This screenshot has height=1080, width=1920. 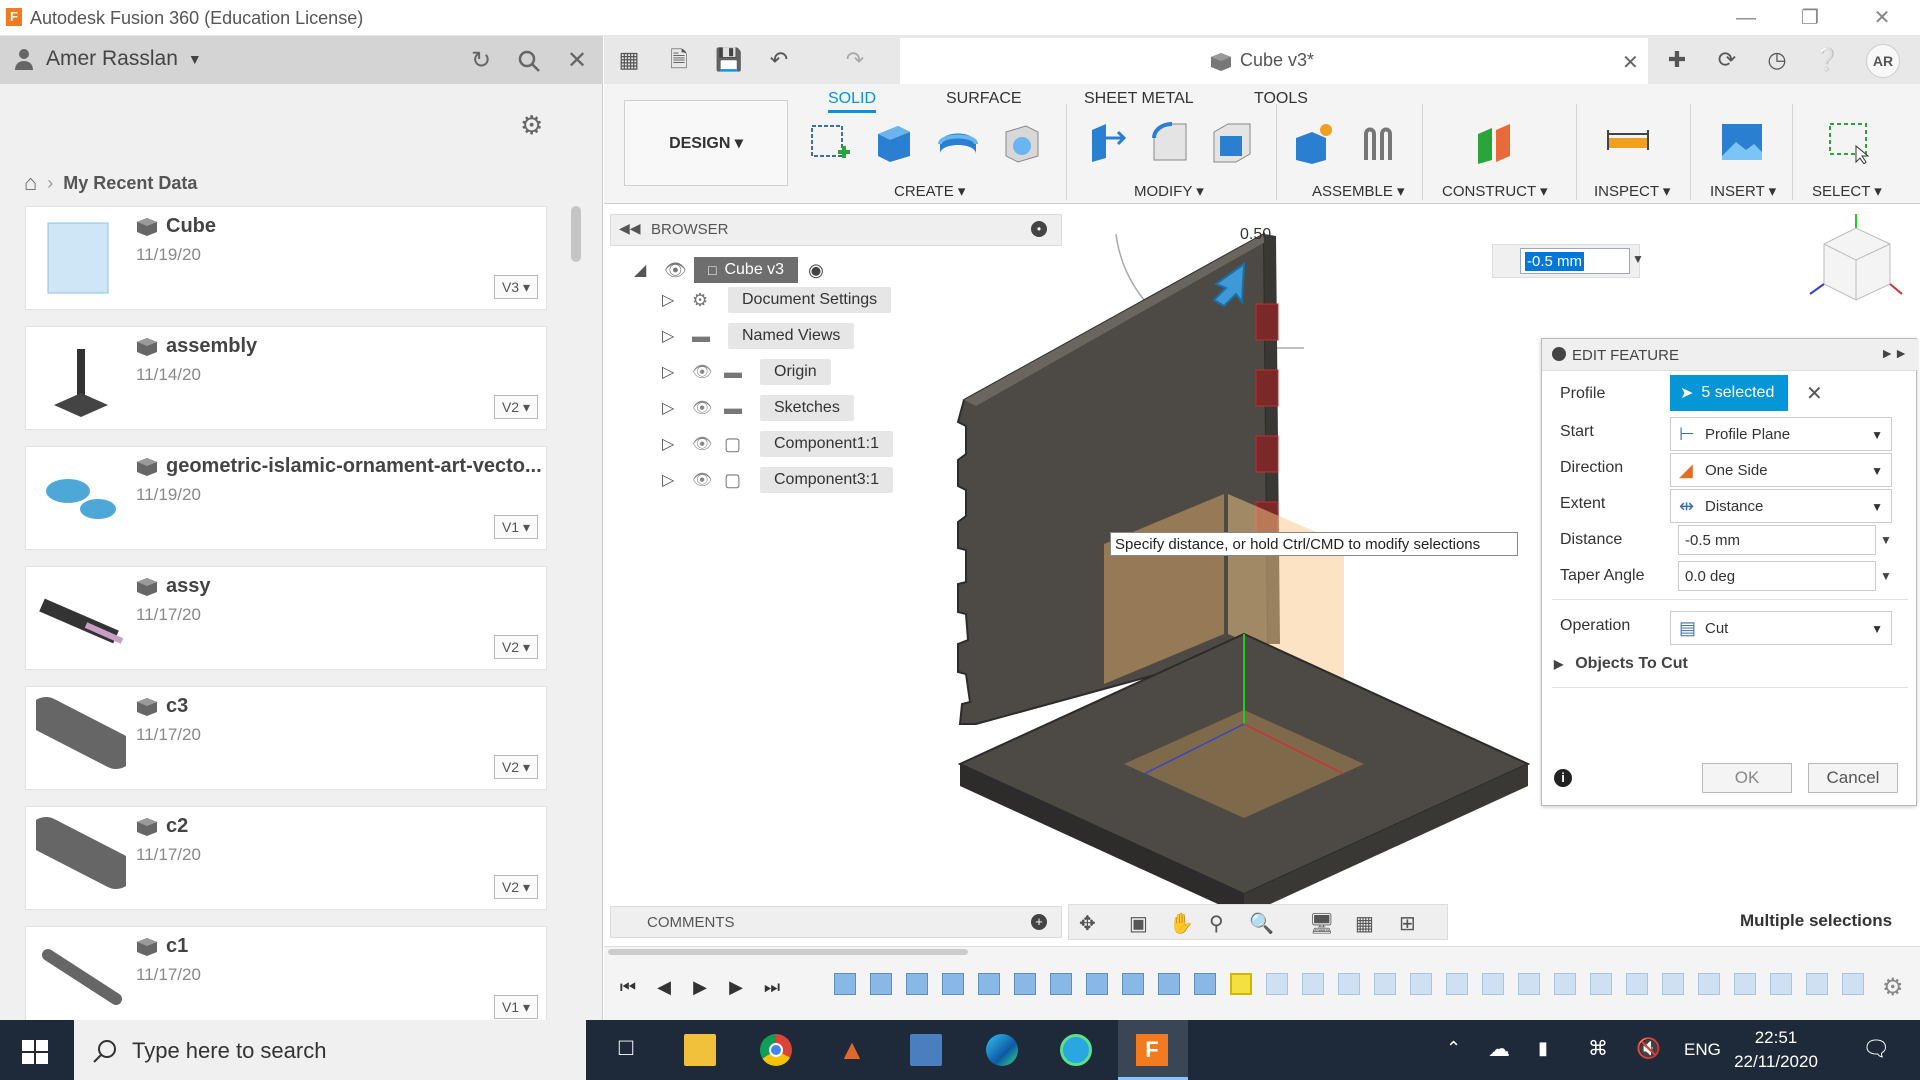 I want to click on distance-input: -0.5 mm, so click(x=1575, y=261).